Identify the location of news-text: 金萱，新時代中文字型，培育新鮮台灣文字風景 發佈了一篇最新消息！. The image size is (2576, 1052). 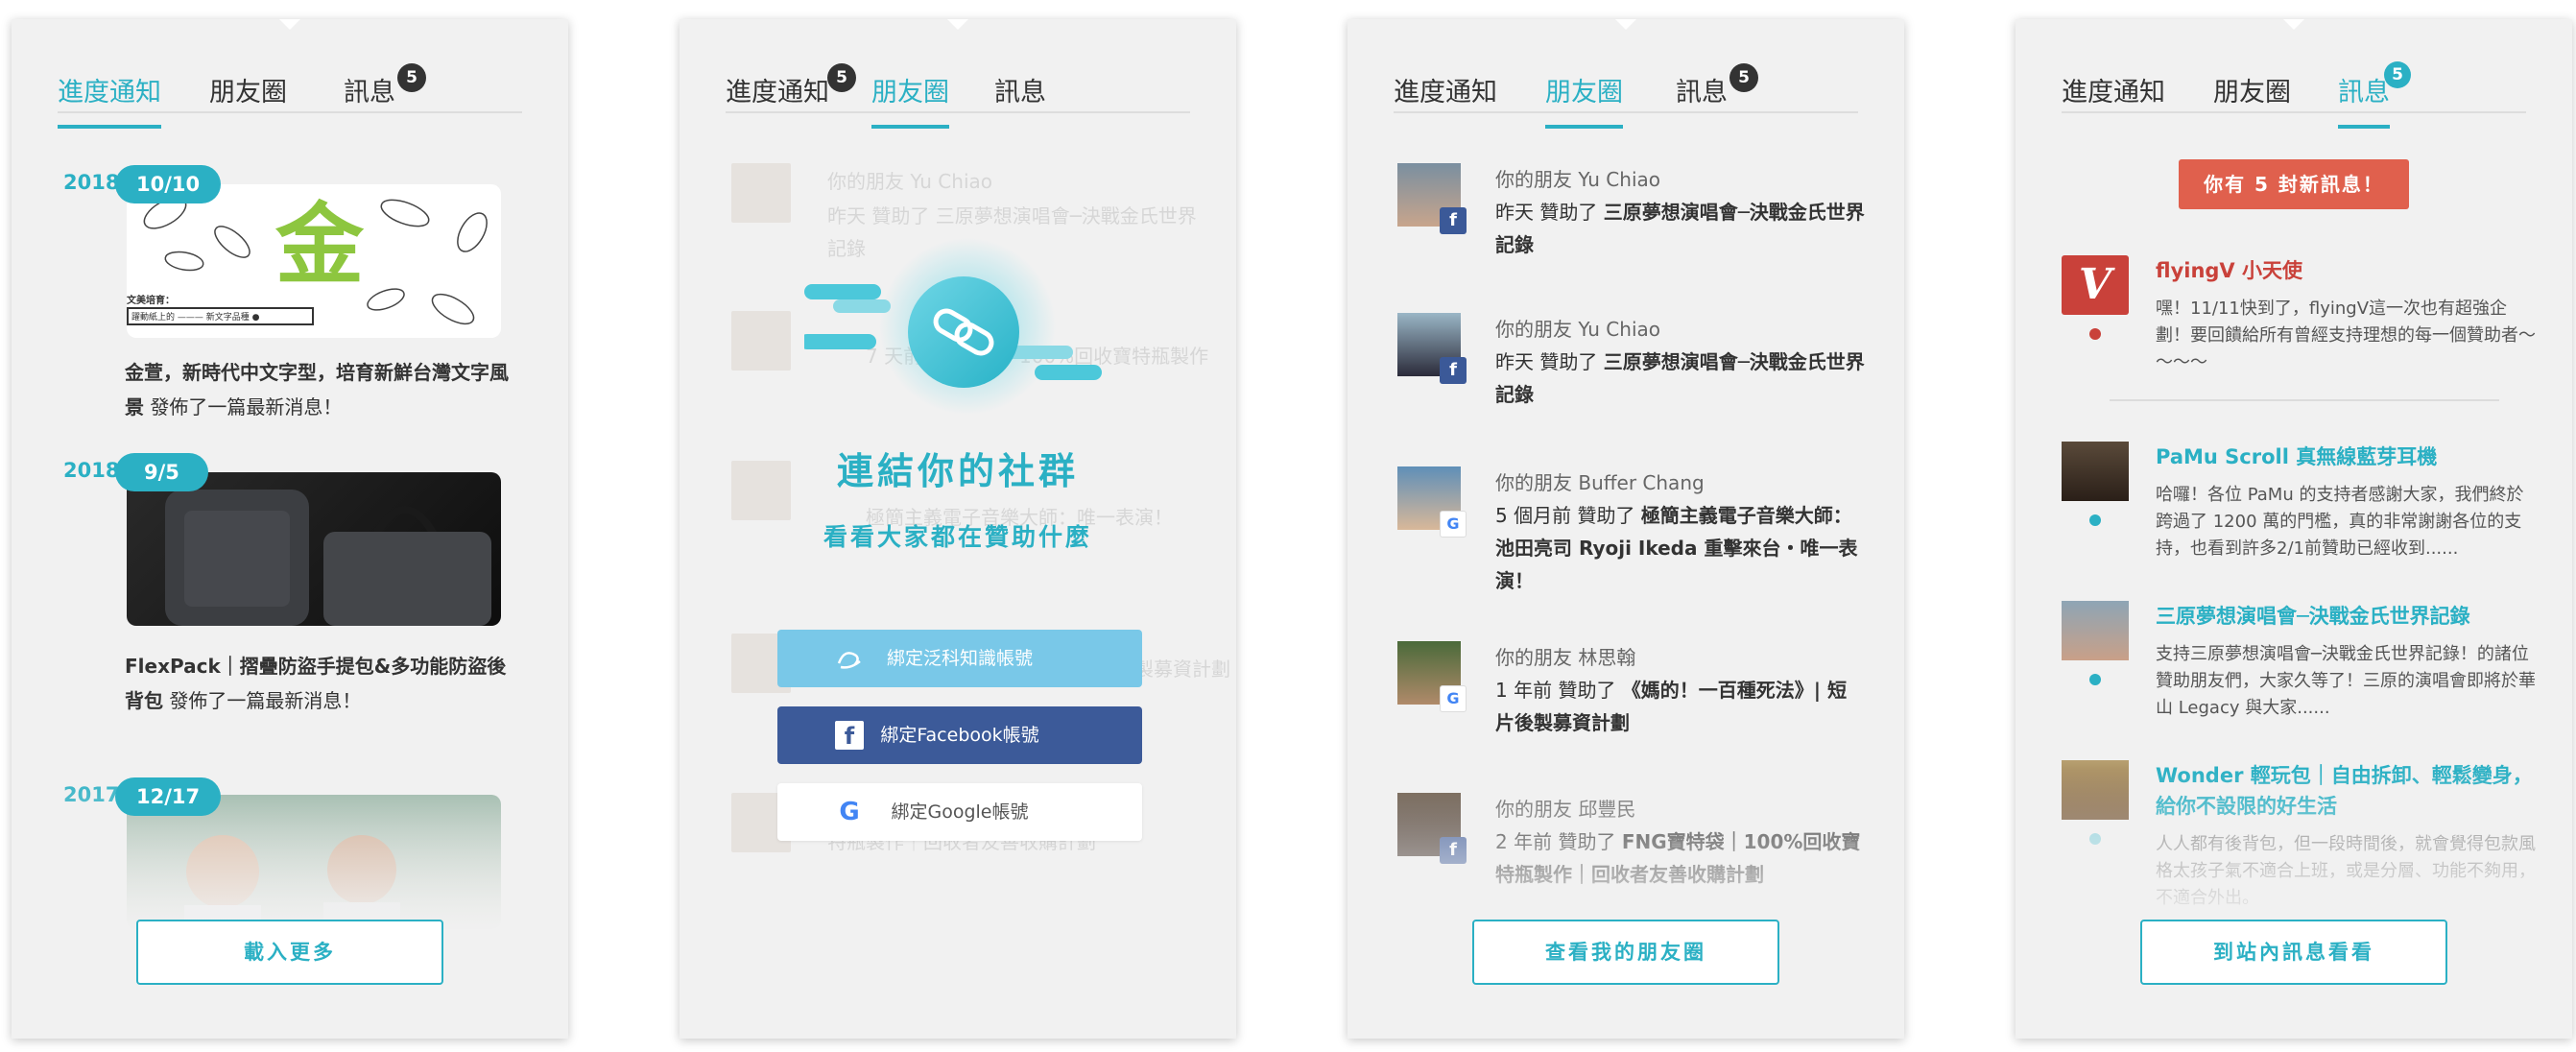
(321, 390).